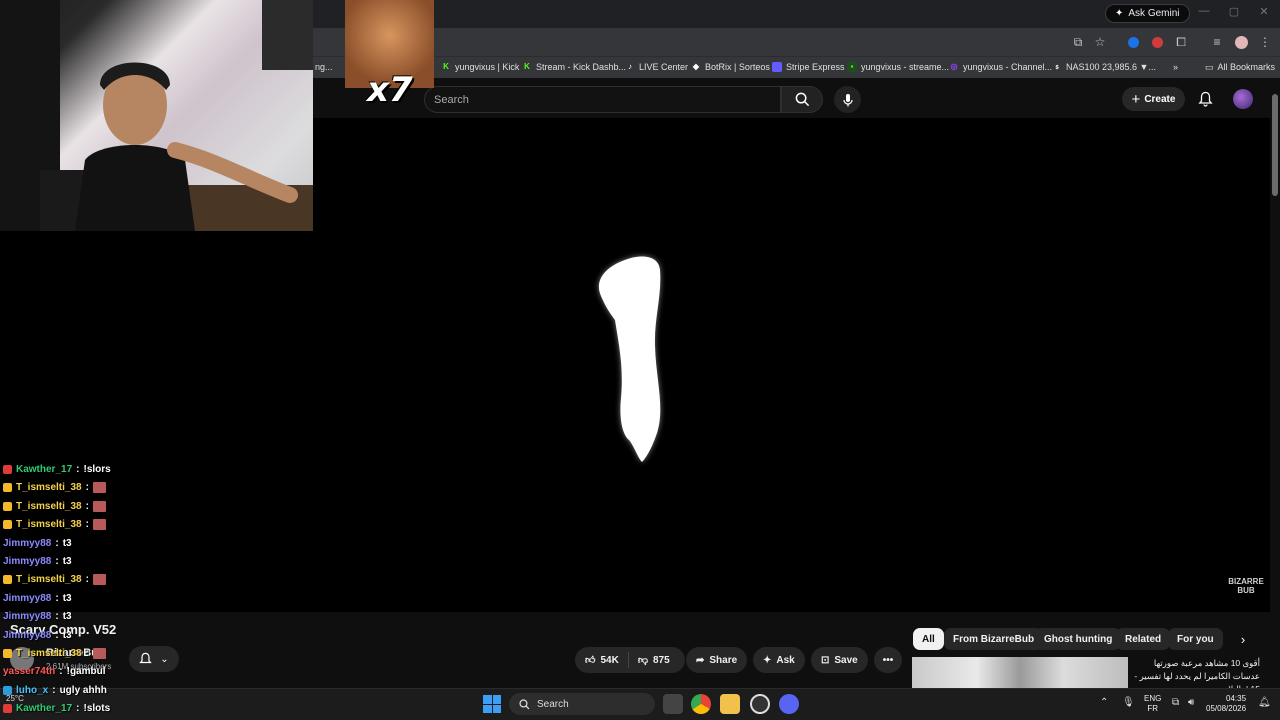 The image size is (1280, 720). I want to click on lang-primary: ENG, so click(1153, 698).